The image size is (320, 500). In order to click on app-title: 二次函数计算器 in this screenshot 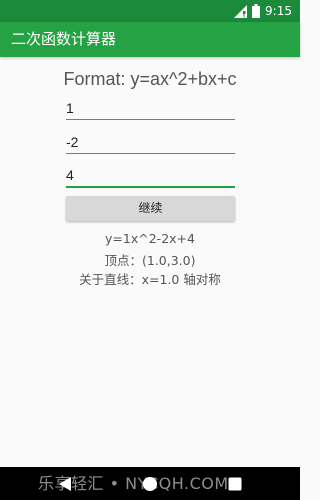, I will do `click(64, 39)`.